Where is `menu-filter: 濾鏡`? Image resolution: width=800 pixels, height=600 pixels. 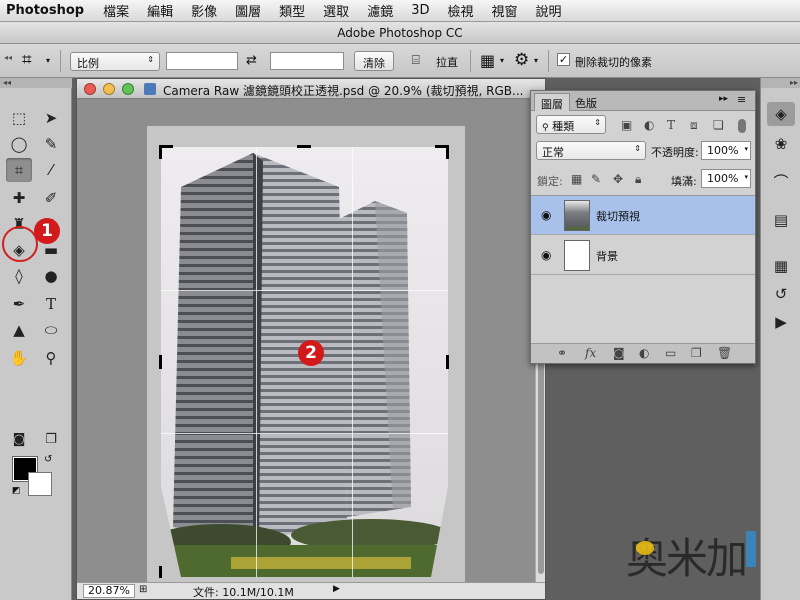 menu-filter: 濾鏡 is located at coordinates (380, 10).